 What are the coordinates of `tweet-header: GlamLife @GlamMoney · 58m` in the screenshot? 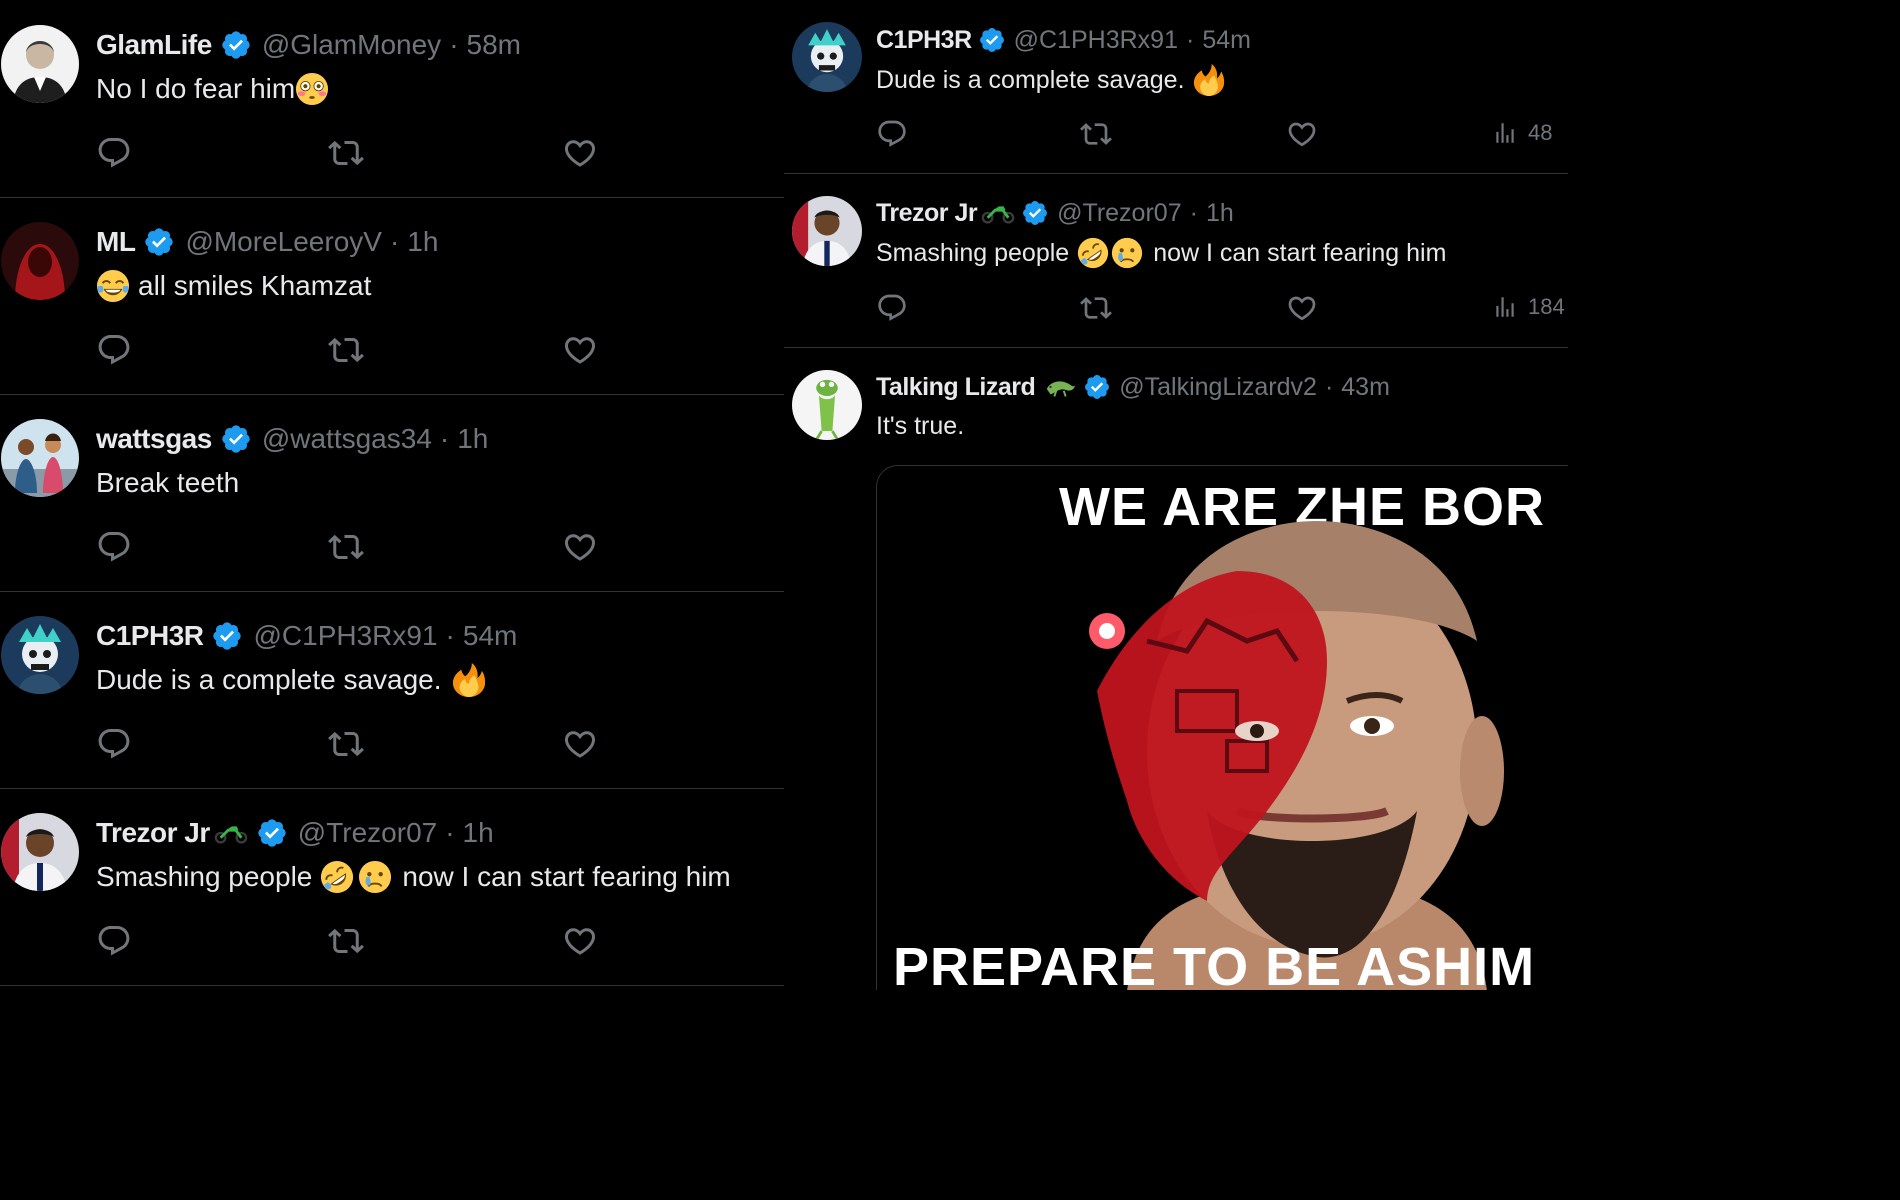 It's located at (308, 45).